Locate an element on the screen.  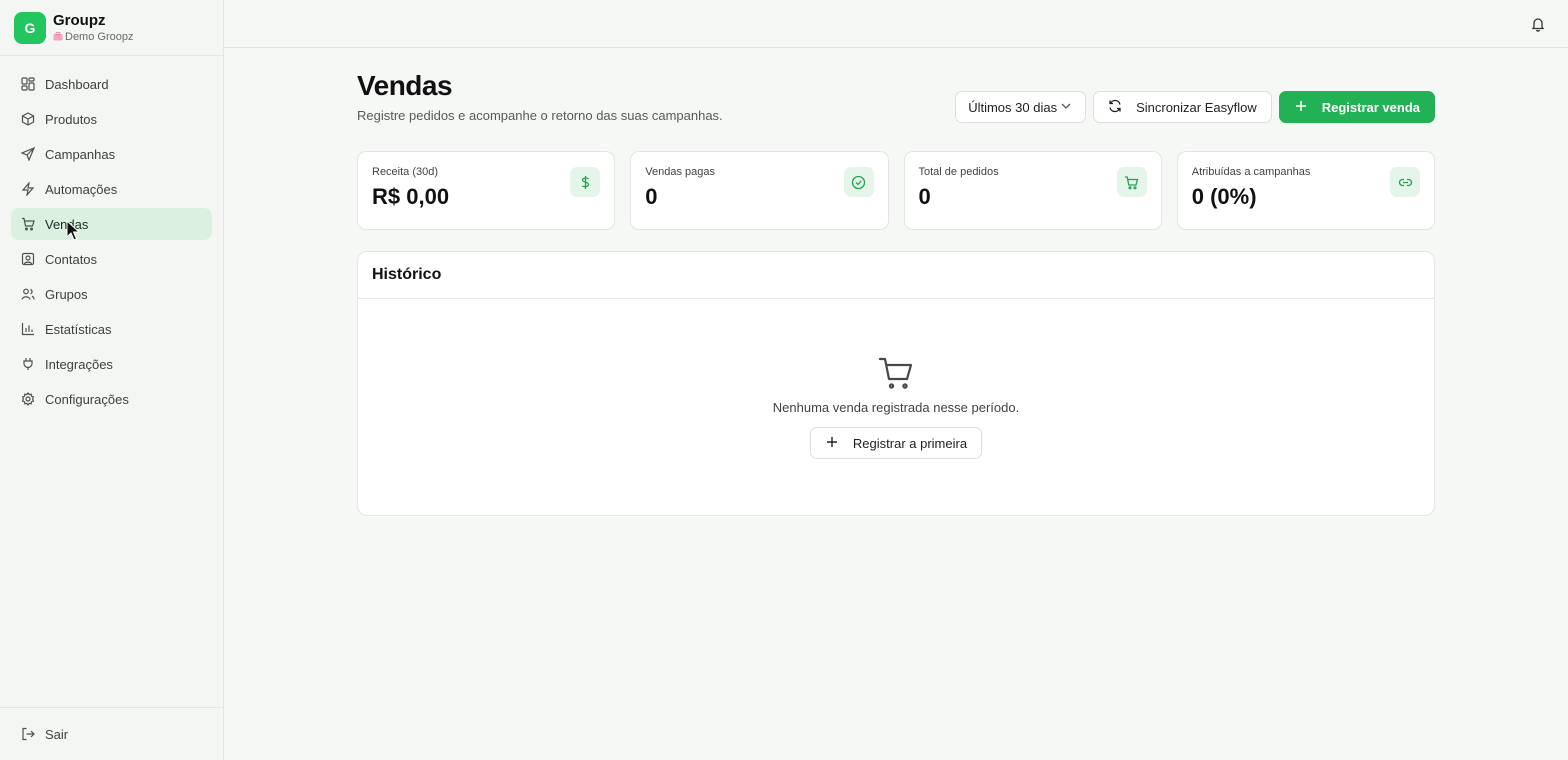
sidebar-item-estatisticas: Estatísticas is located at coordinates (111, 329).